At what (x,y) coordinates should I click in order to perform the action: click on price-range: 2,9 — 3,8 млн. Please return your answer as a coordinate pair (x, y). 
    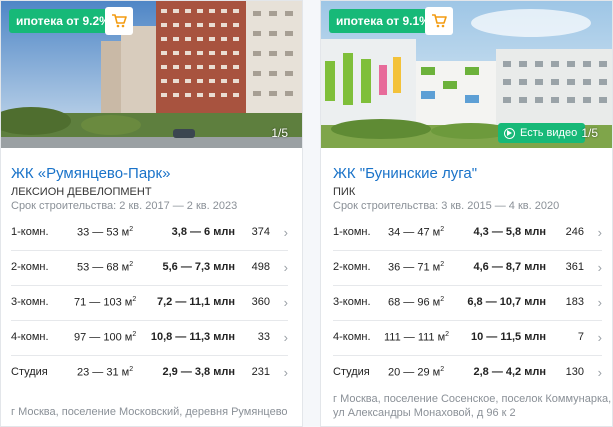
    Looking at the image, I should click on (198, 372).